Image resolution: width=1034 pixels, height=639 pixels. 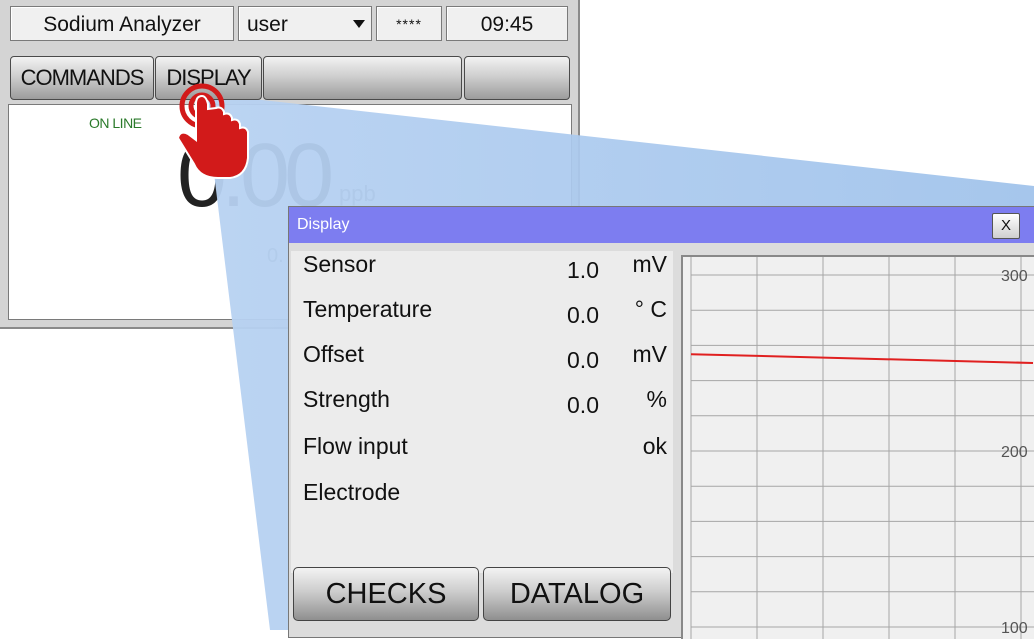 I want to click on y-tick-label: 300, so click(x=1014, y=276).